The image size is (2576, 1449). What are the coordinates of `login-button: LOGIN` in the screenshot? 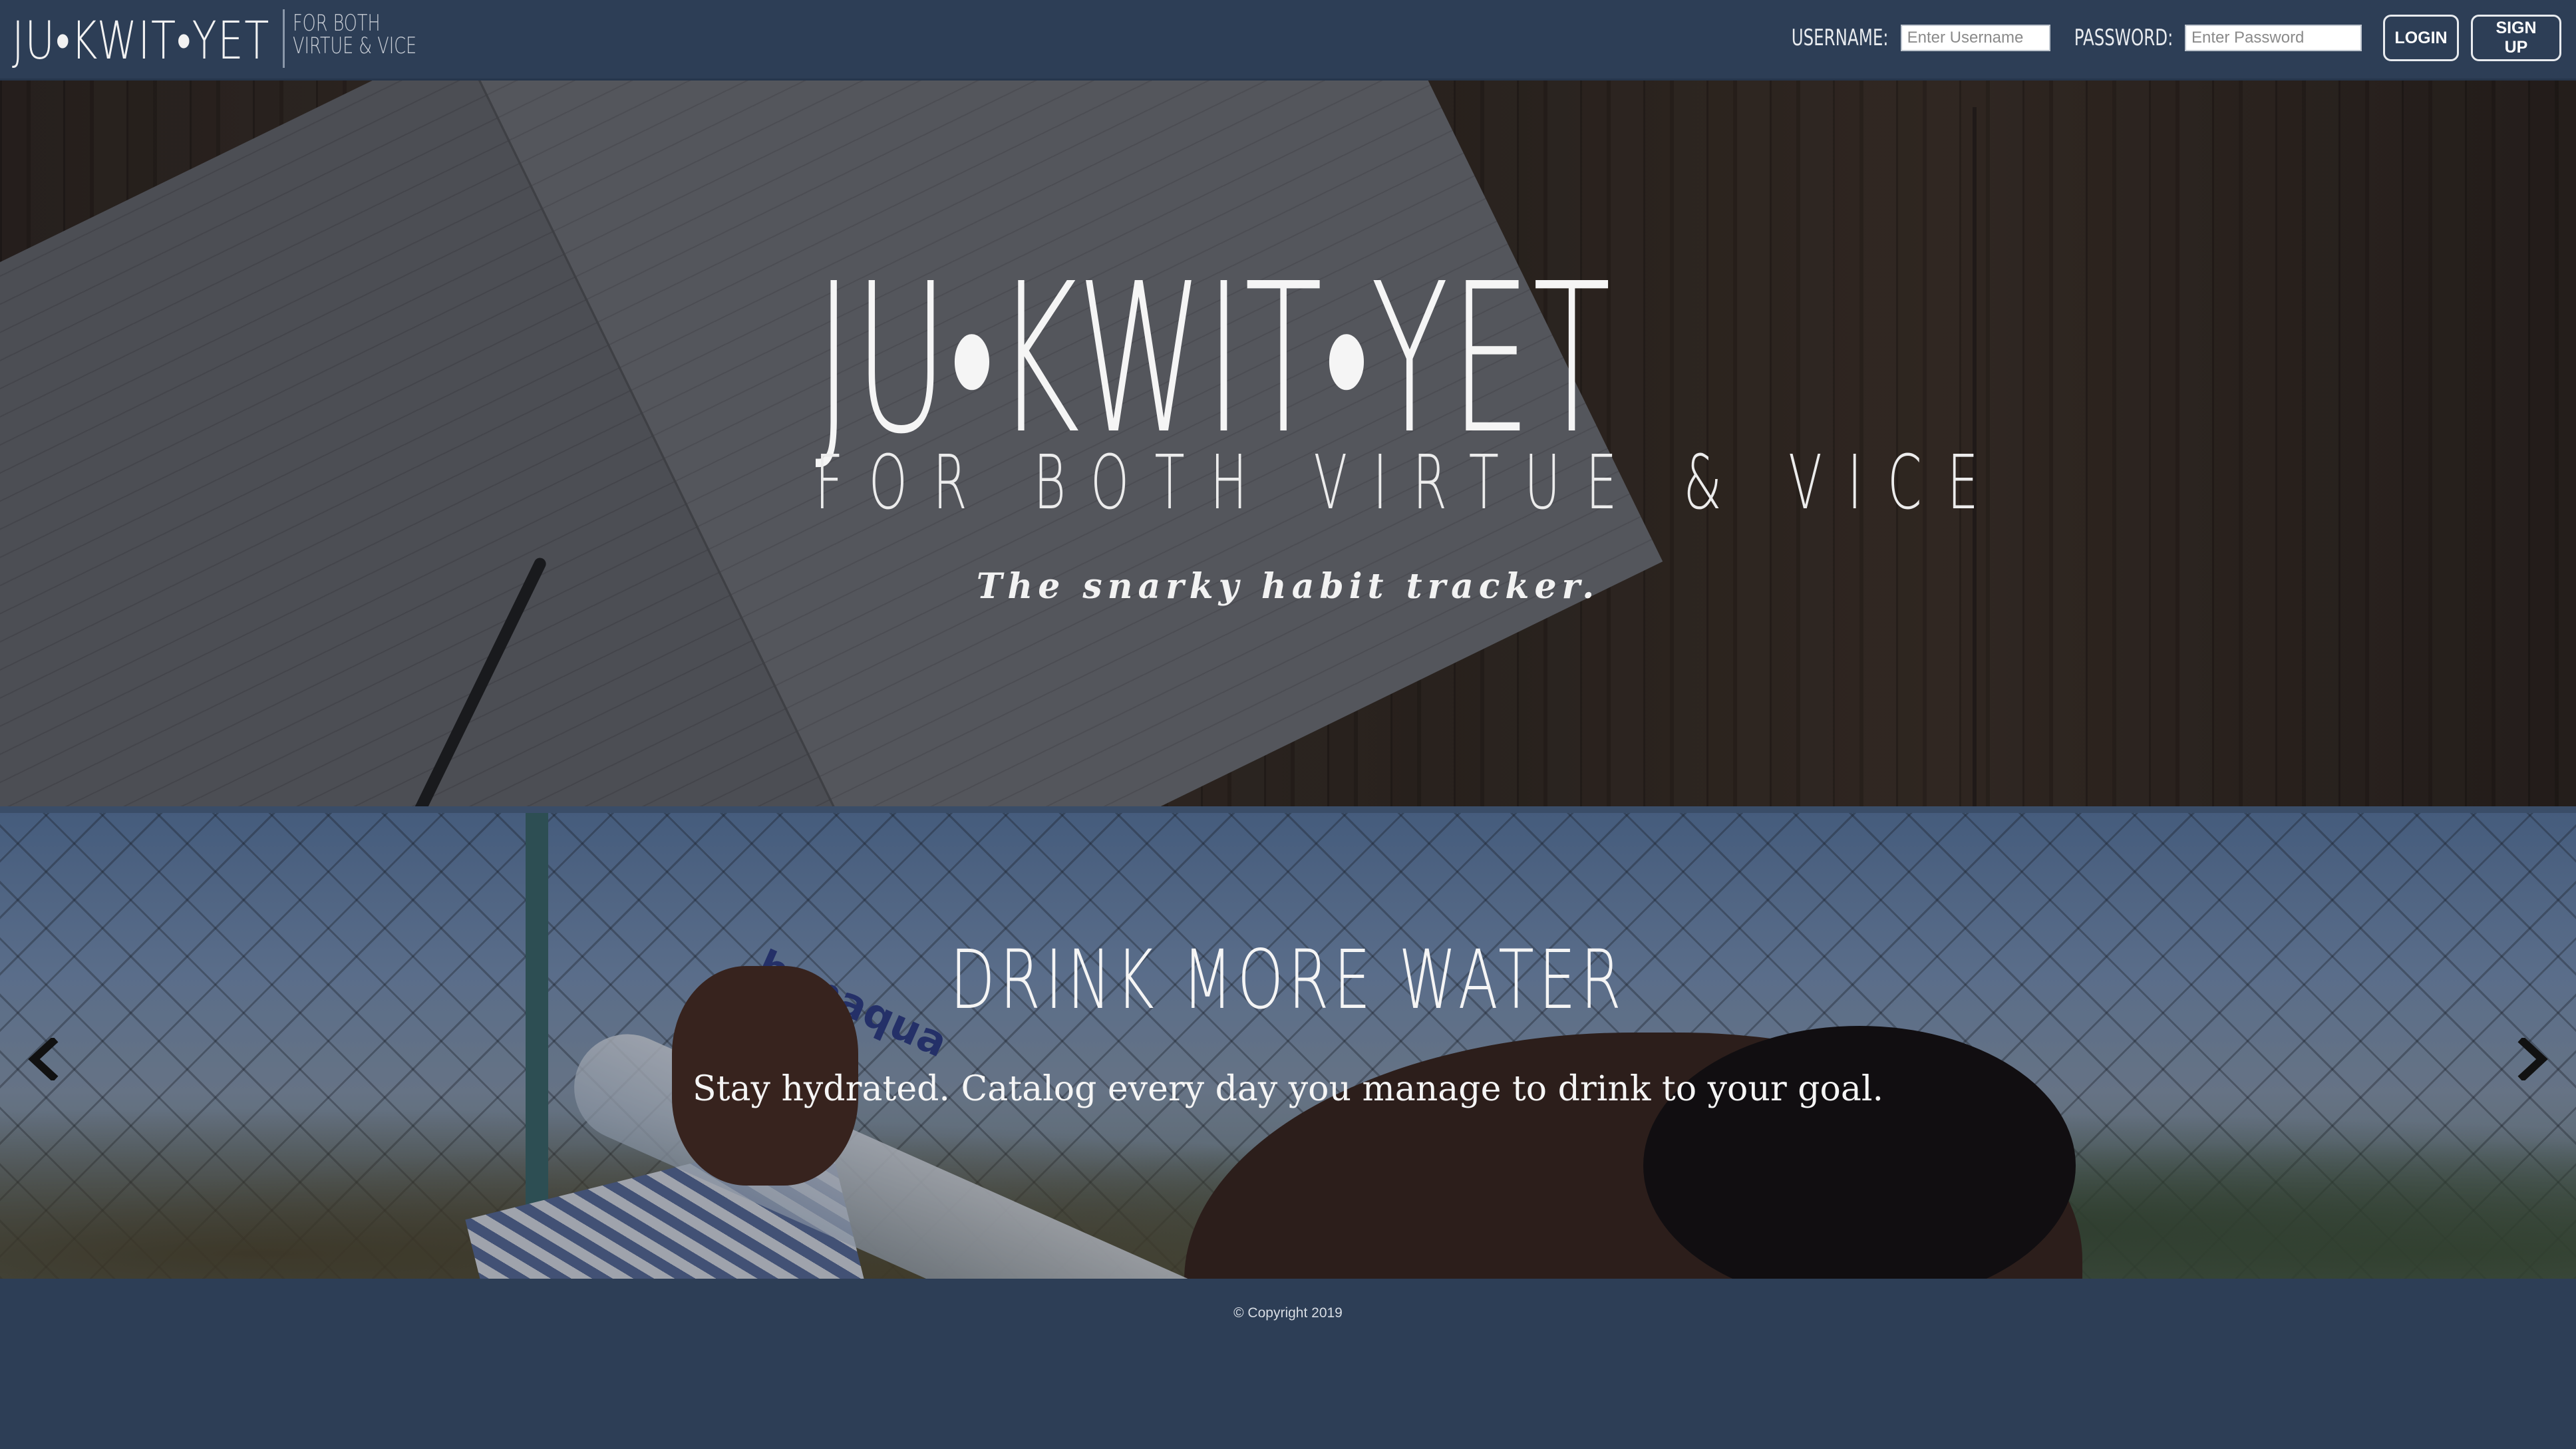 It's located at (2421, 38).